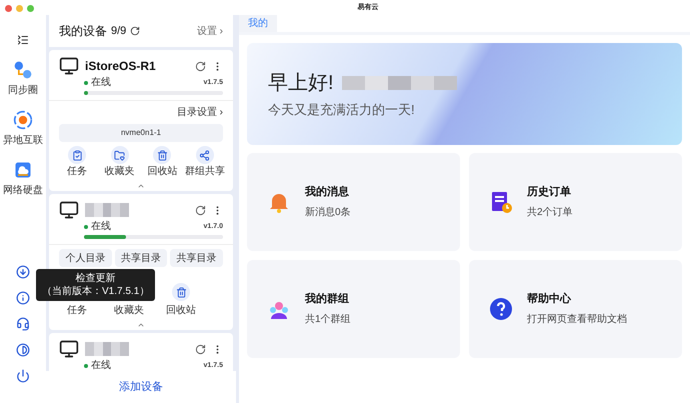  I want to click on folder-icon, so click(120, 155).